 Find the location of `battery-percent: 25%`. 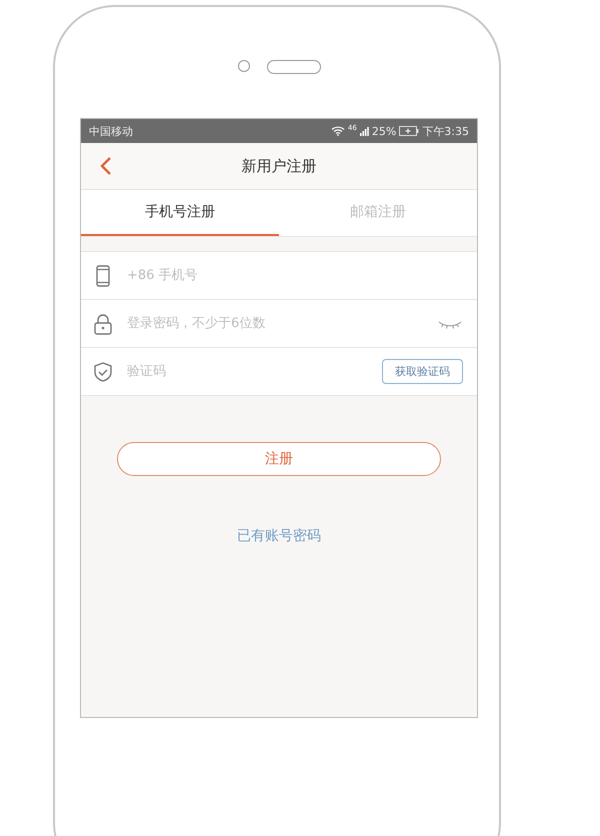

battery-percent: 25% is located at coordinates (384, 131).